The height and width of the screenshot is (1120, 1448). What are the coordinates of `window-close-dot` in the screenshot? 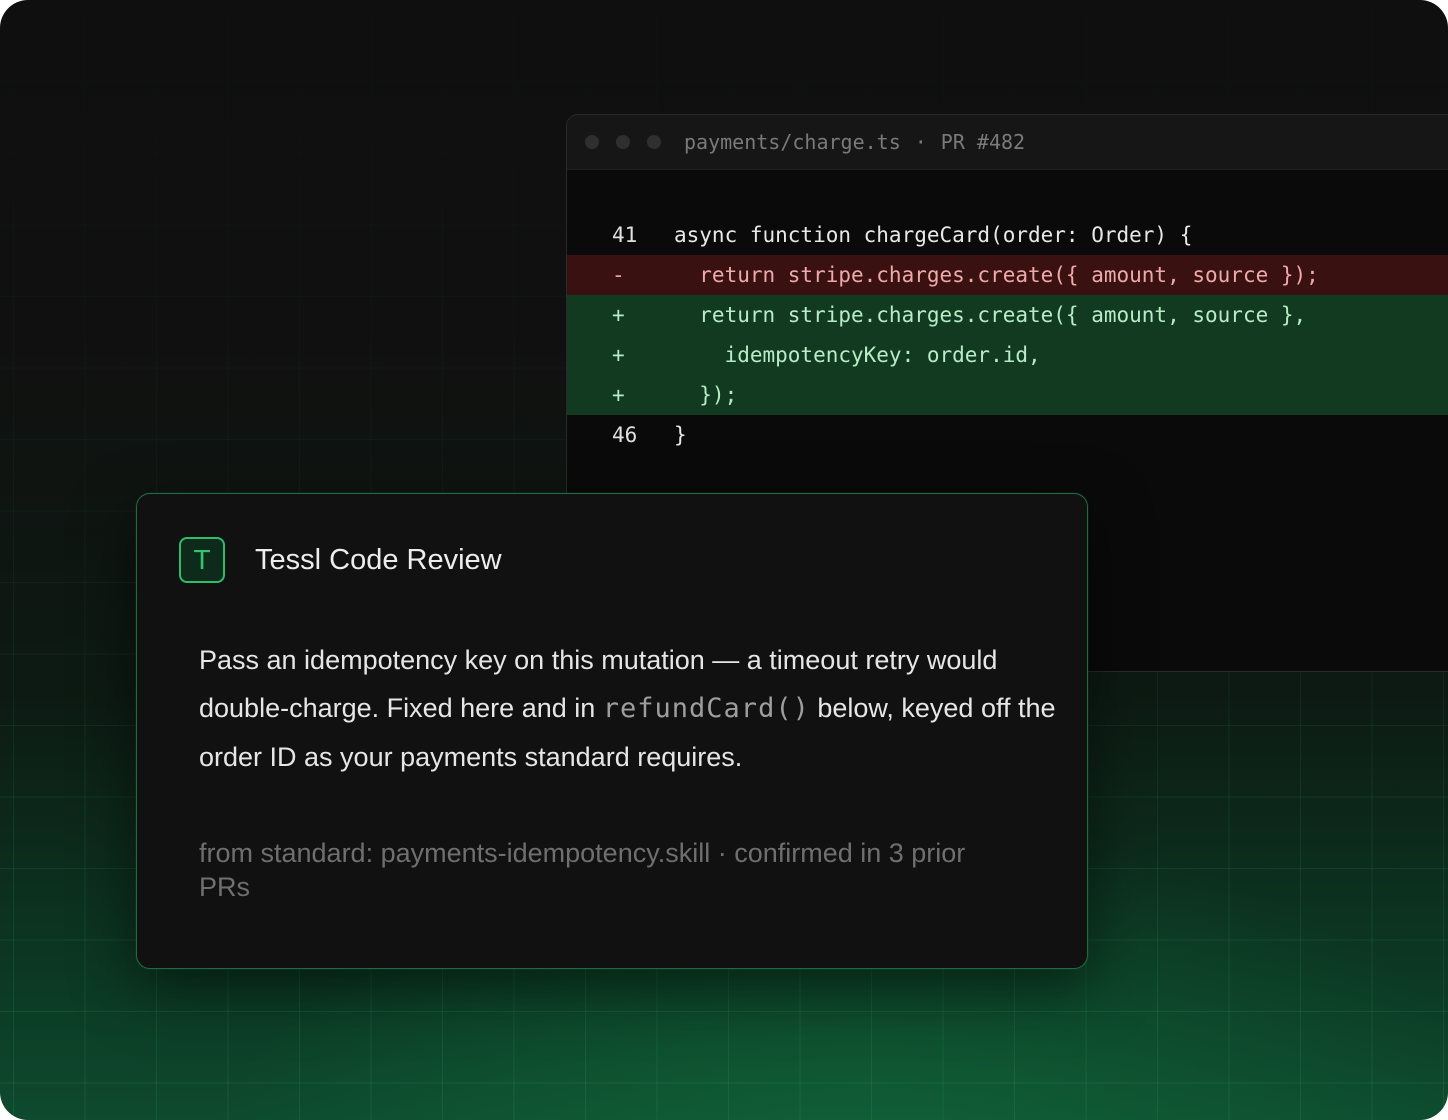 It's located at (592, 142).